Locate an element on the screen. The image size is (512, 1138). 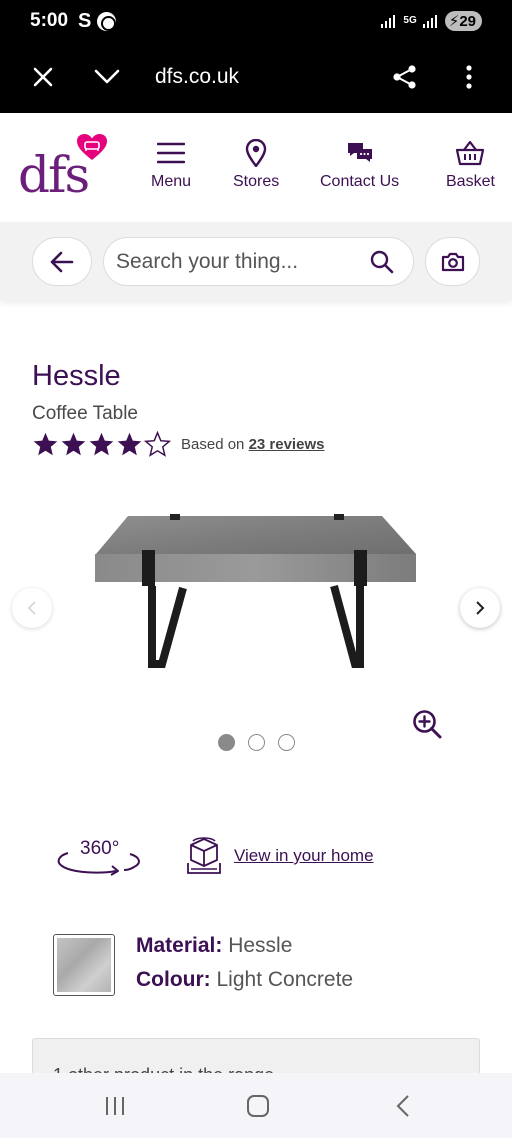
url-text: dfs.co.uk is located at coordinates (197, 77).